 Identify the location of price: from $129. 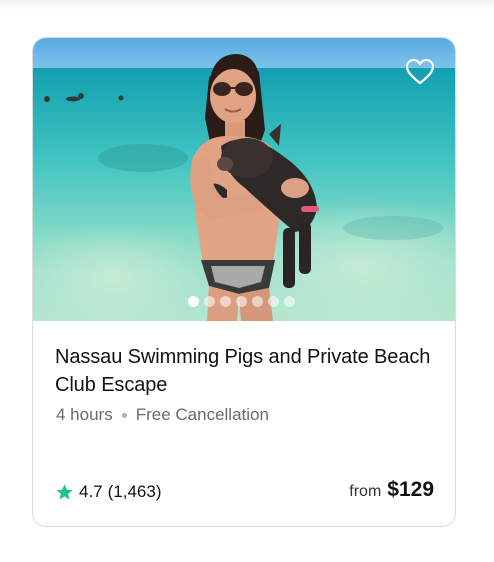
(391, 490).